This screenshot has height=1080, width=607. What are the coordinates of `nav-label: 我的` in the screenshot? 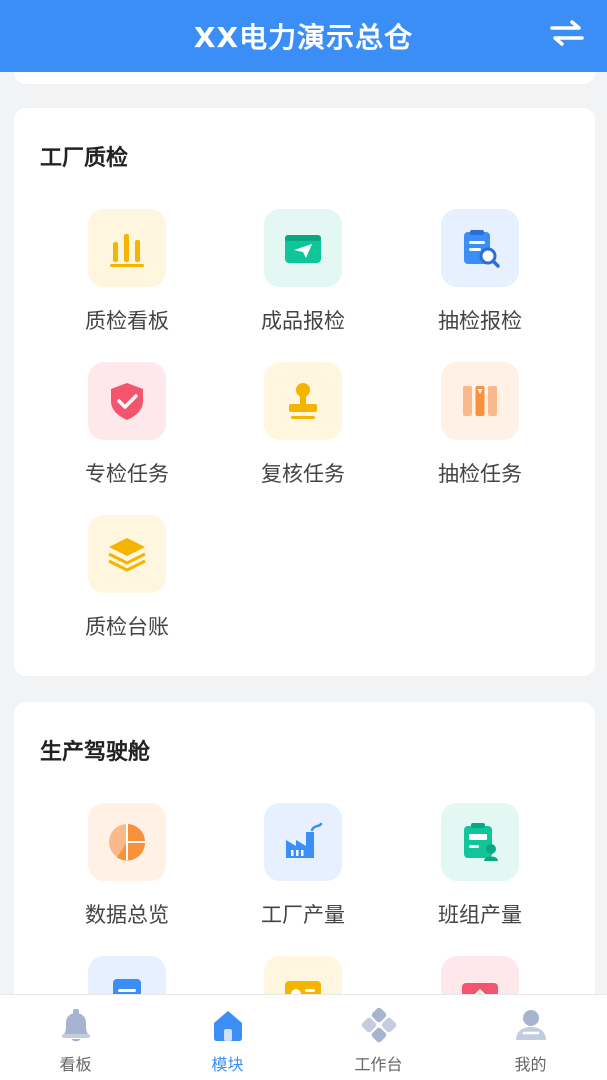 It's located at (530, 1064).